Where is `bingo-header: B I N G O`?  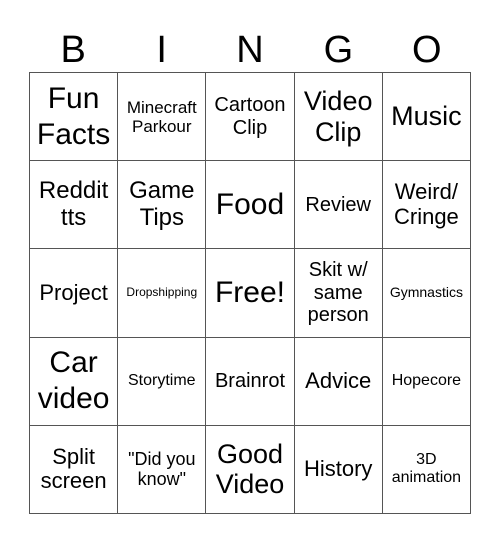
bingo-header: B I N G O is located at coordinates (250, 50).